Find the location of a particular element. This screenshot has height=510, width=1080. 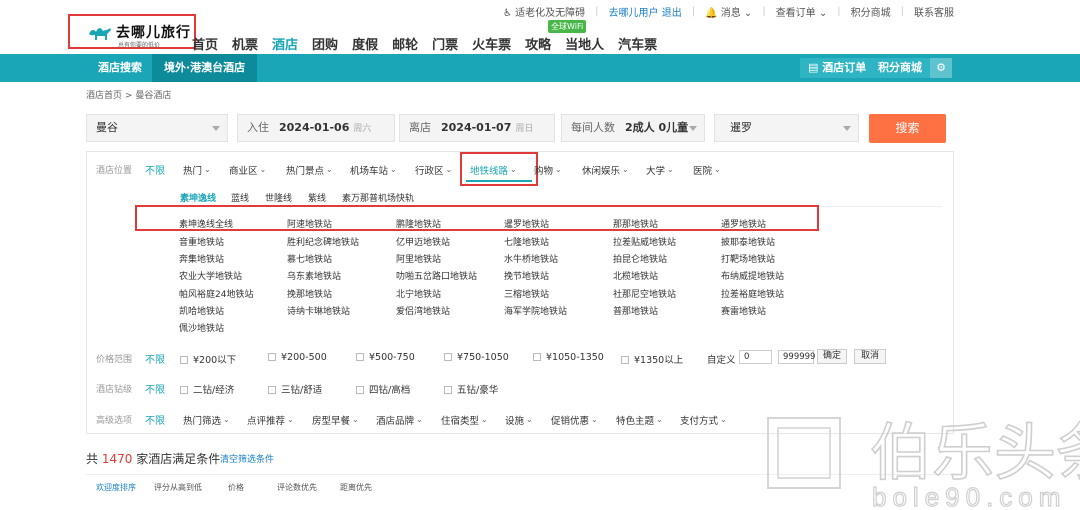

station-item: 拉差贴威地铁站 is located at coordinates (644, 241).